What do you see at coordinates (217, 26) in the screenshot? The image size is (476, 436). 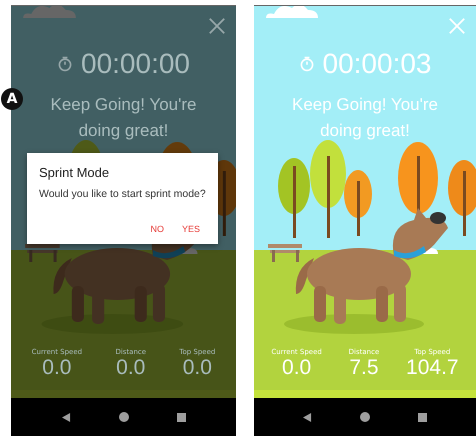 I see `close-icon` at bounding box center [217, 26].